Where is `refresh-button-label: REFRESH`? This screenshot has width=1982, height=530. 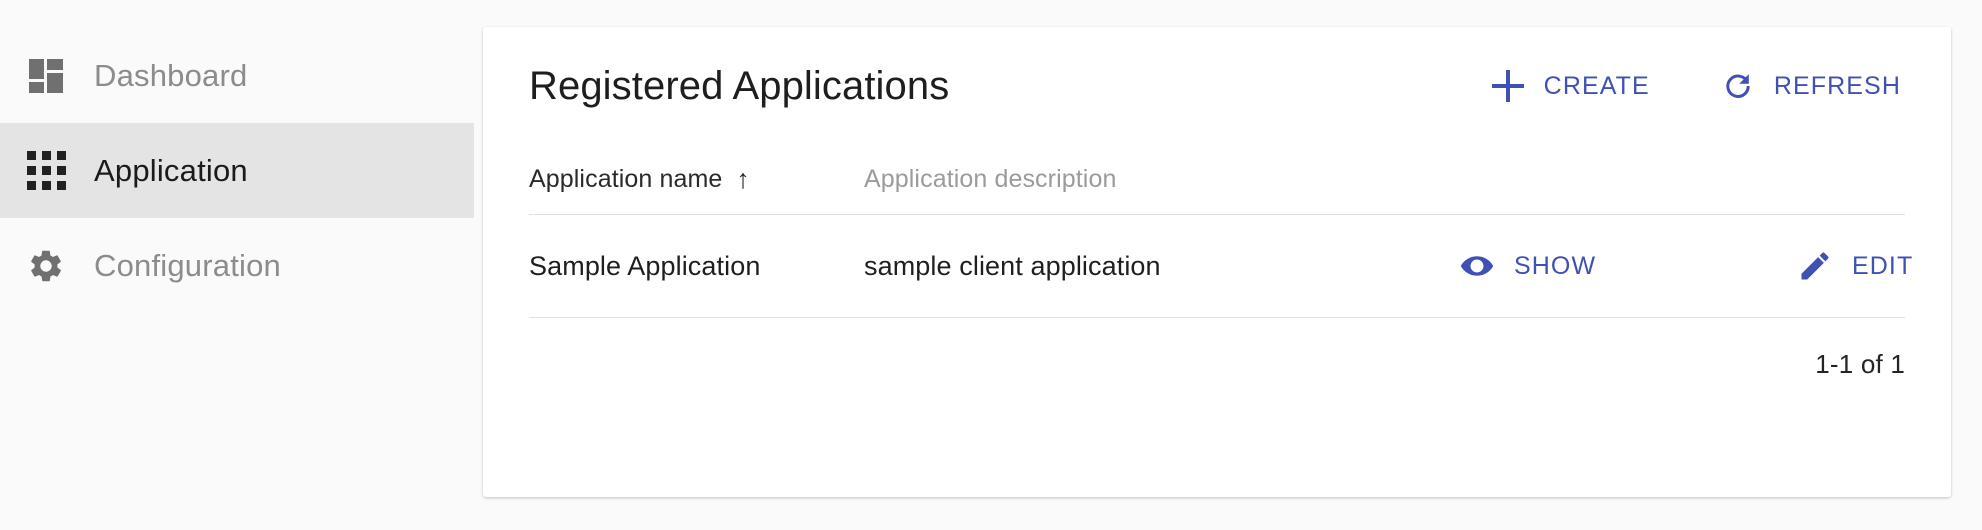
refresh-button-label: REFRESH is located at coordinates (1837, 85).